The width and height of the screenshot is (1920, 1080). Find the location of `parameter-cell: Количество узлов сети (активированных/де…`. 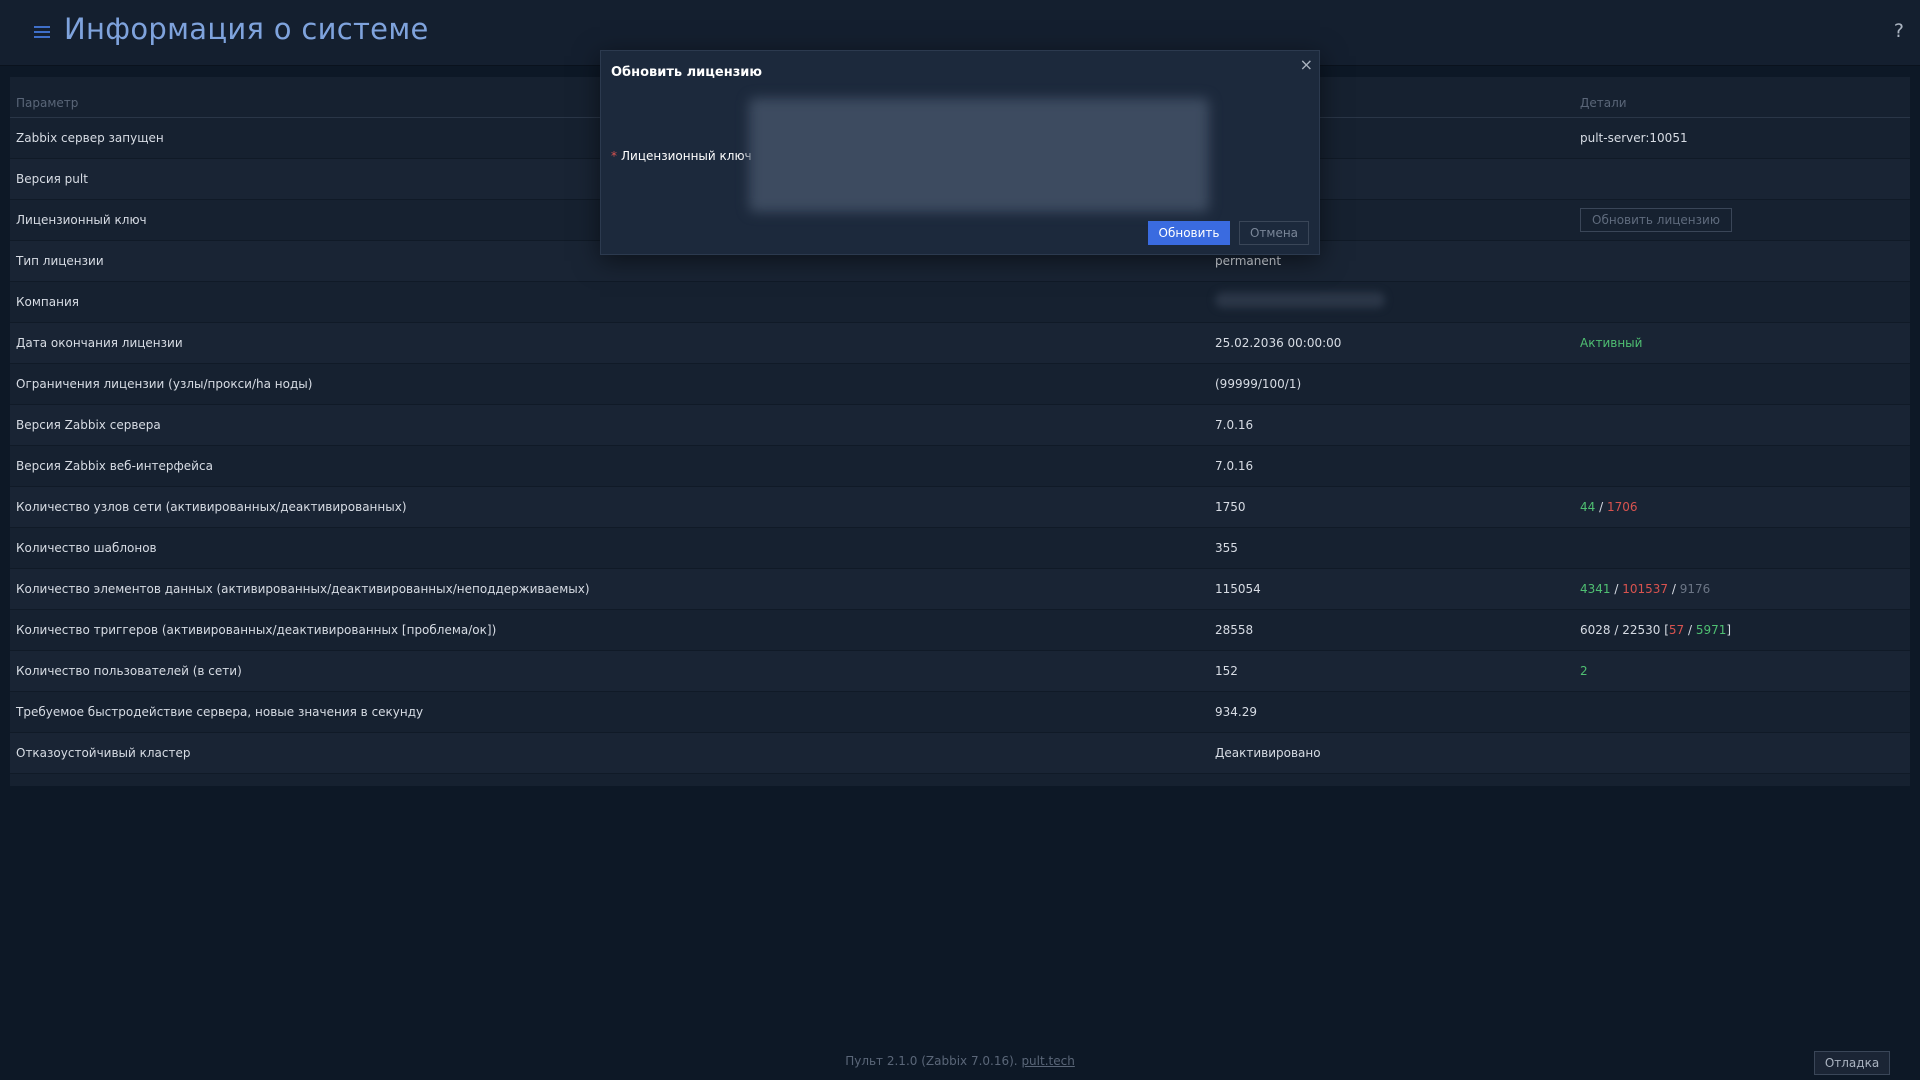

parameter-cell: Количество узлов сети (активированных/де… is located at coordinates (609, 507).